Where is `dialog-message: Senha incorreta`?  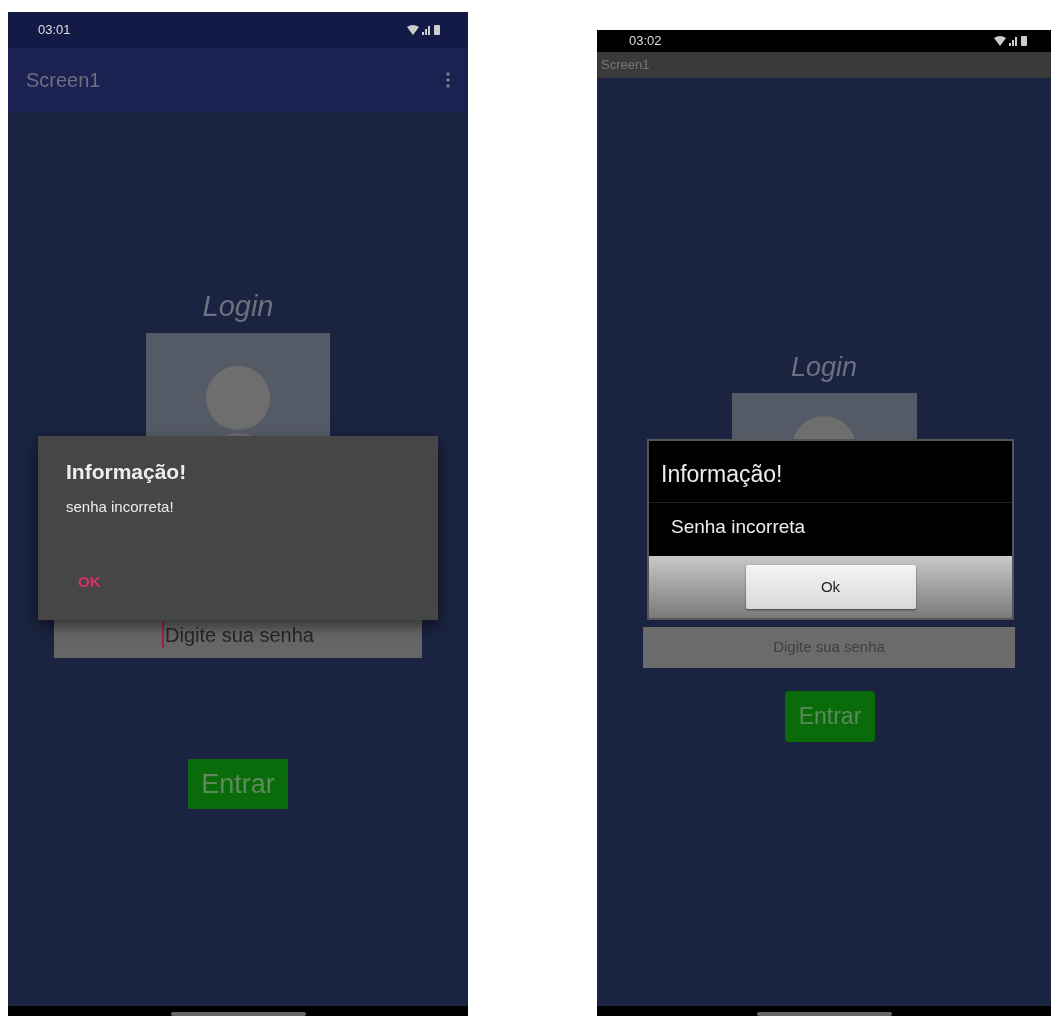
dialog-message: Senha incorreta is located at coordinates (738, 526).